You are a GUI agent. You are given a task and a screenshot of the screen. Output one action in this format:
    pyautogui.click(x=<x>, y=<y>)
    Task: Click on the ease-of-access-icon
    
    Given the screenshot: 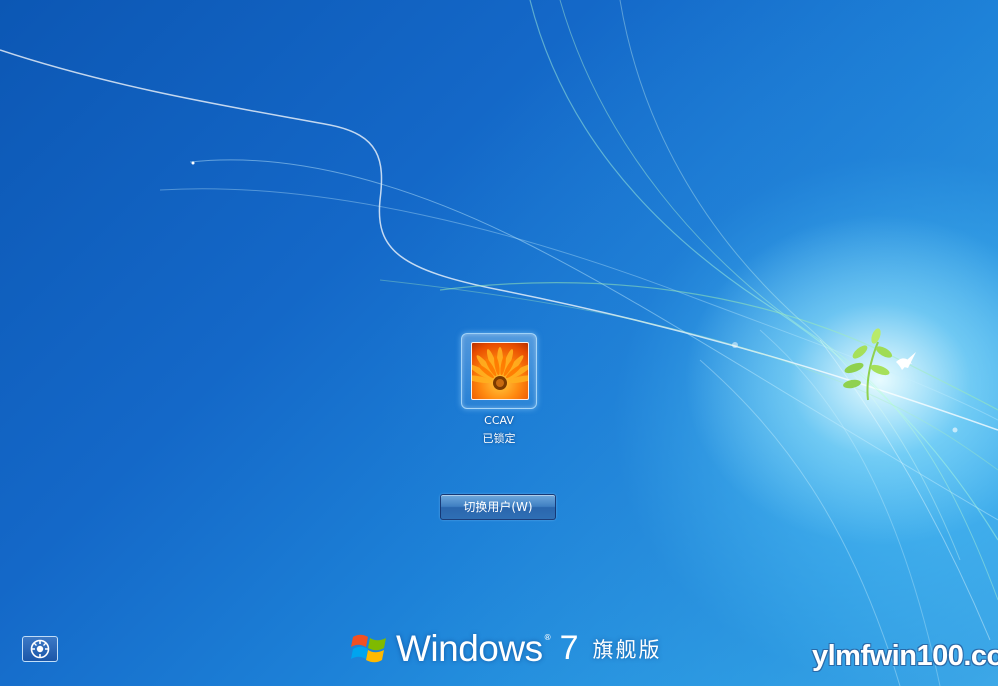 What is the action you would take?
    pyautogui.click(x=40, y=649)
    